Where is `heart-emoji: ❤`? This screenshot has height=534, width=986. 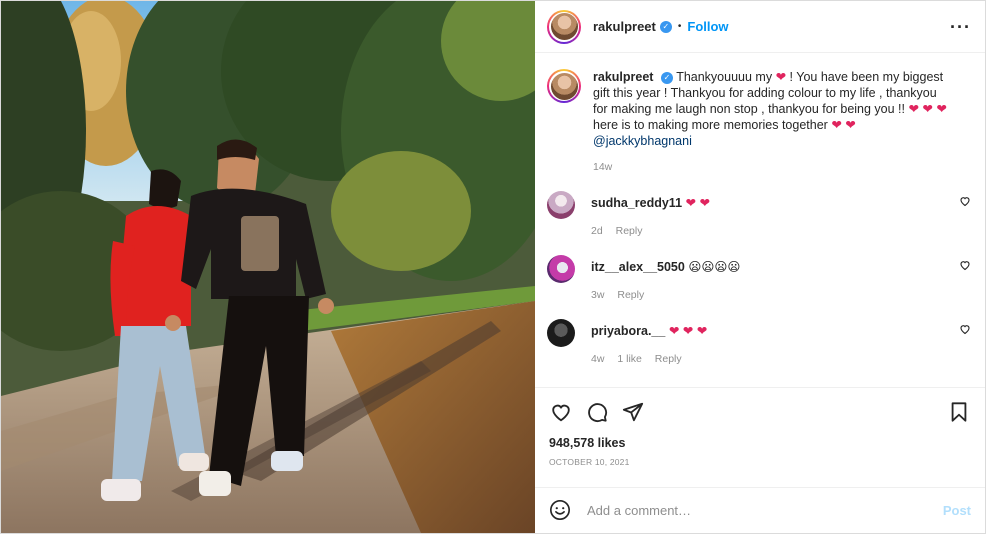 heart-emoji: ❤ is located at coordinates (781, 77).